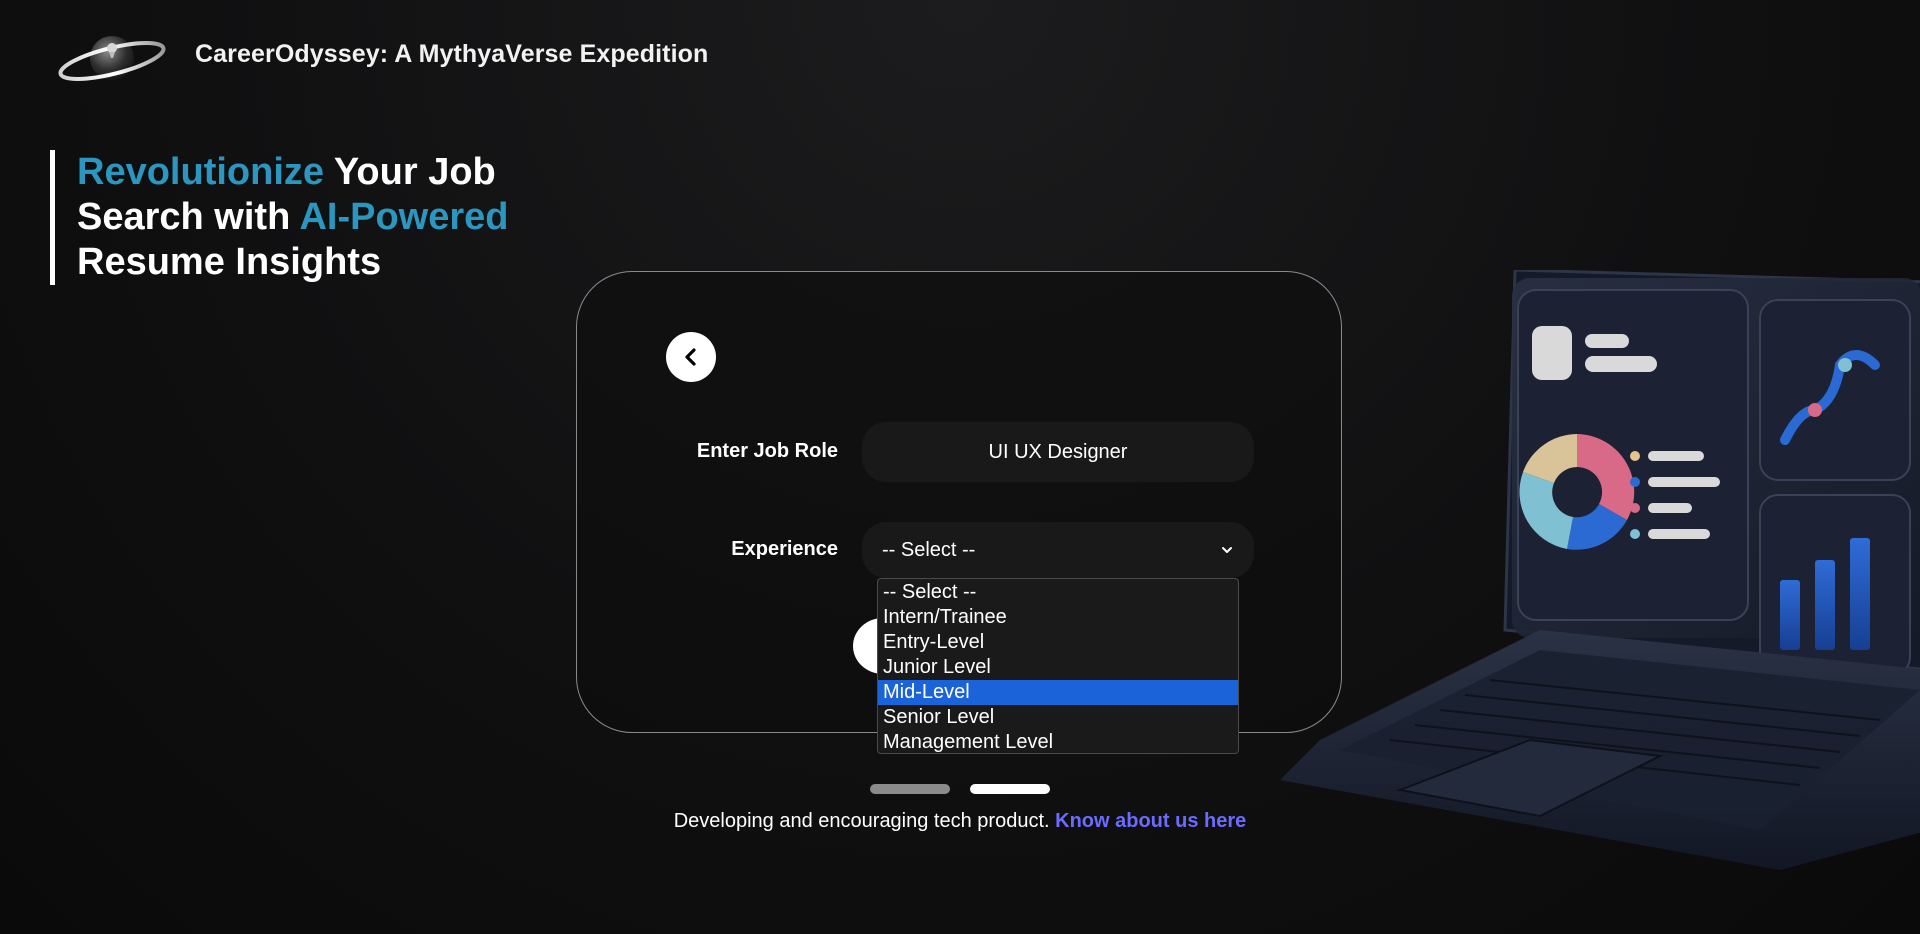 The height and width of the screenshot is (934, 1920). What do you see at coordinates (229, 262) in the screenshot?
I see `hero-text-3: Resume Insights` at bounding box center [229, 262].